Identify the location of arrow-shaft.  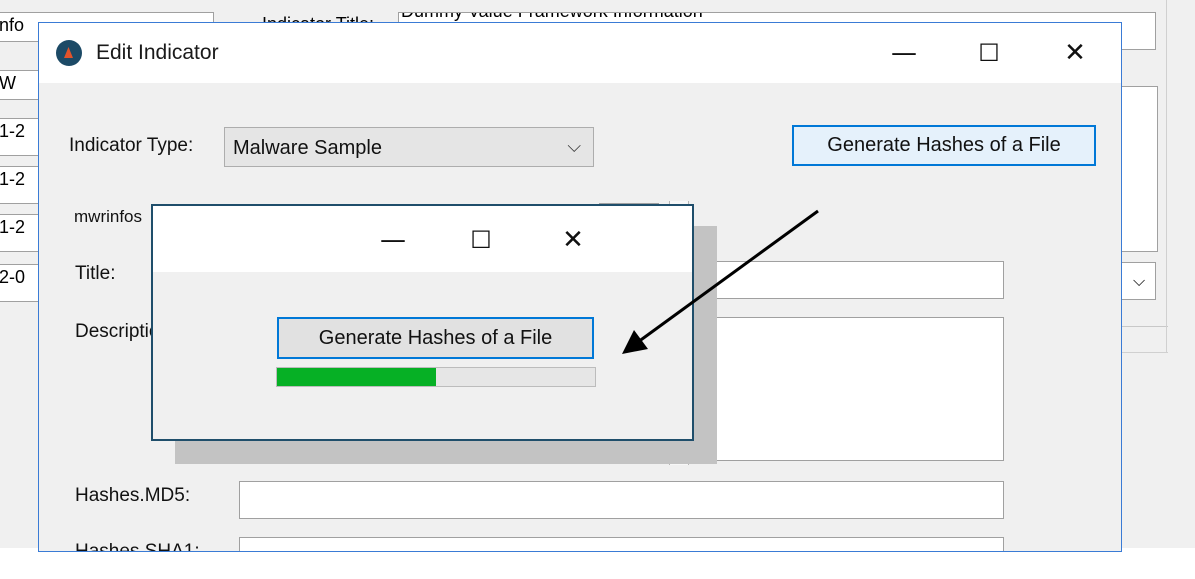
(728, 276).